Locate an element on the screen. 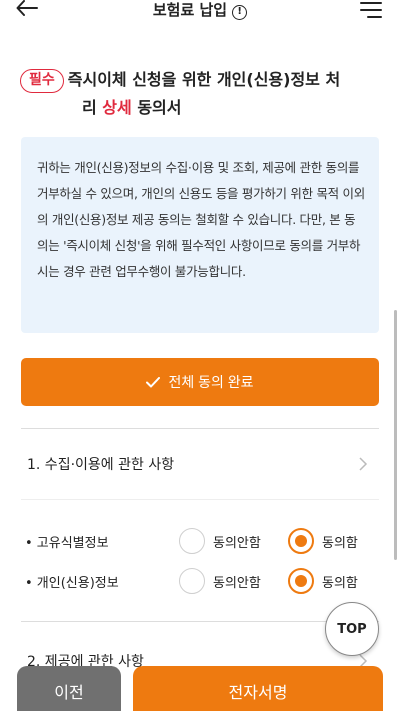  page-title-wrap: 보험료 납입! is located at coordinates (200, 10).